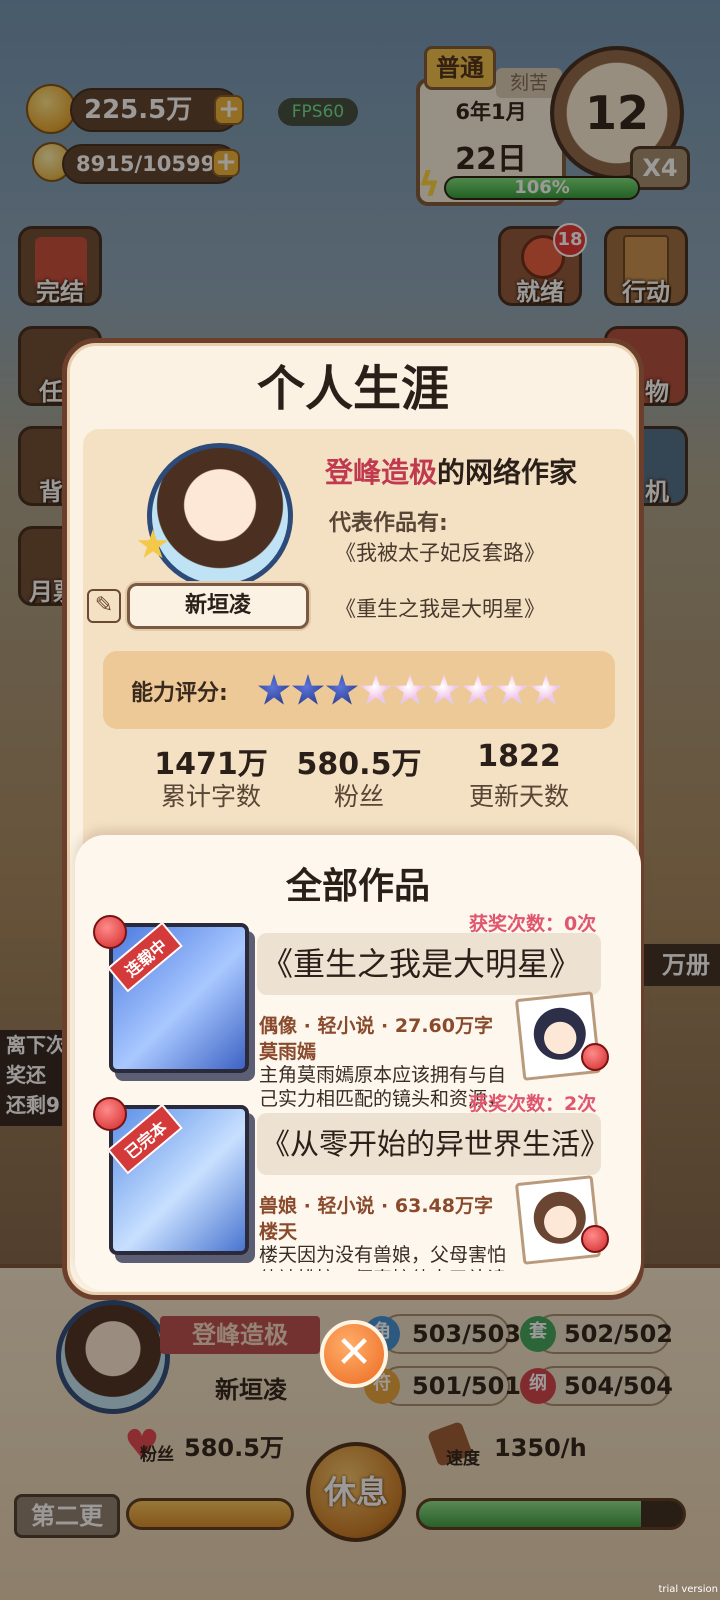 Image resolution: width=720 pixels, height=1600 pixels. What do you see at coordinates (354, 1354) in the screenshot?
I see `close-icon: ✕` at bounding box center [354, 1354].